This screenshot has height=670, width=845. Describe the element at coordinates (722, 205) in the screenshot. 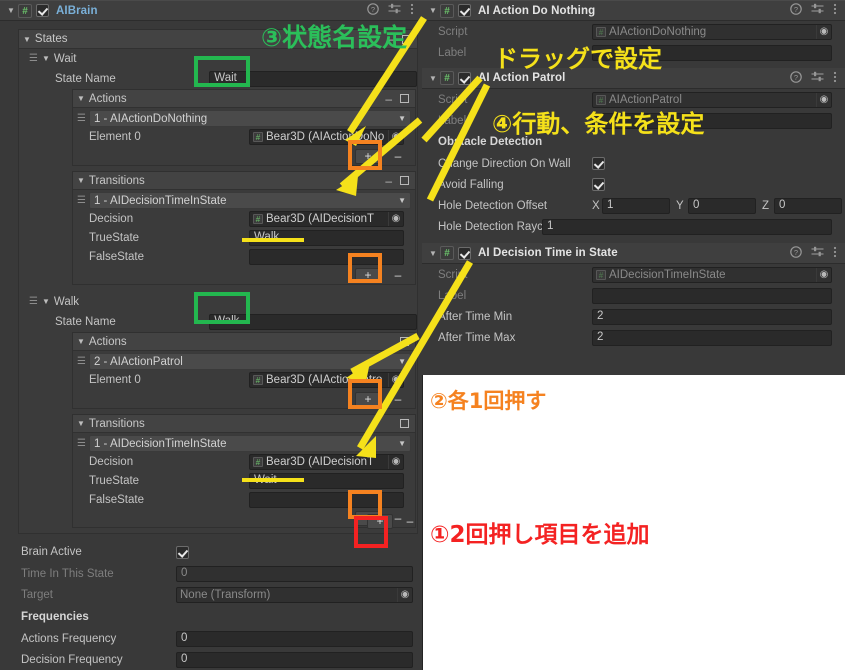

I see `hole-detection-offset-y-input: 0` at that location.